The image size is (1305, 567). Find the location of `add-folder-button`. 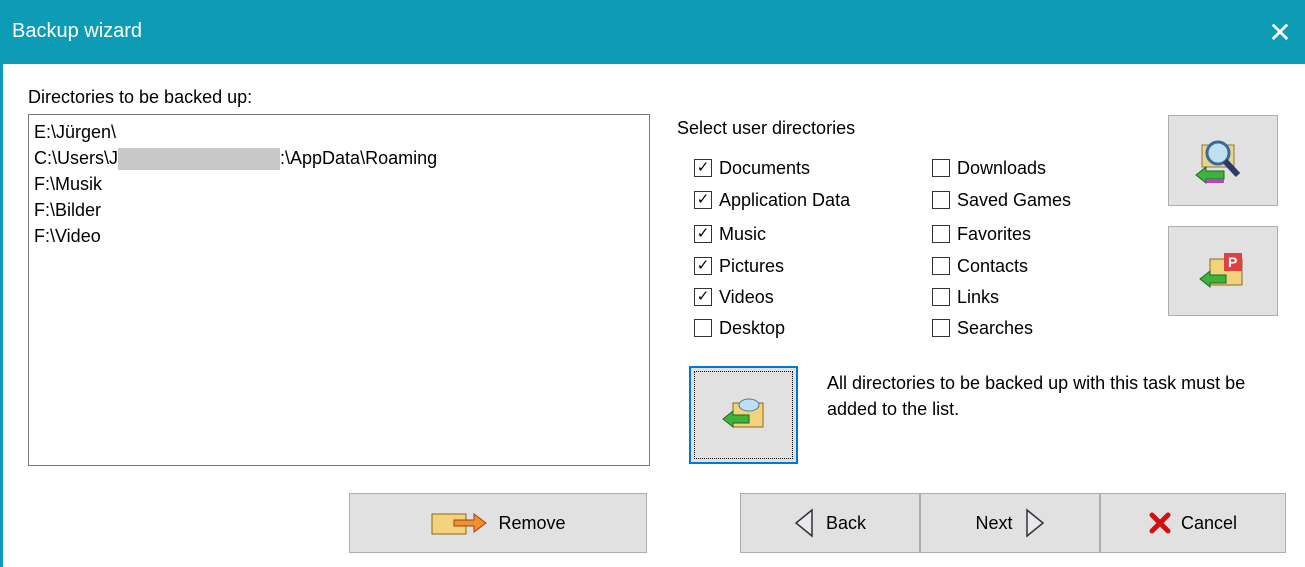

add-folder-button is located at coordinates (743, 415).